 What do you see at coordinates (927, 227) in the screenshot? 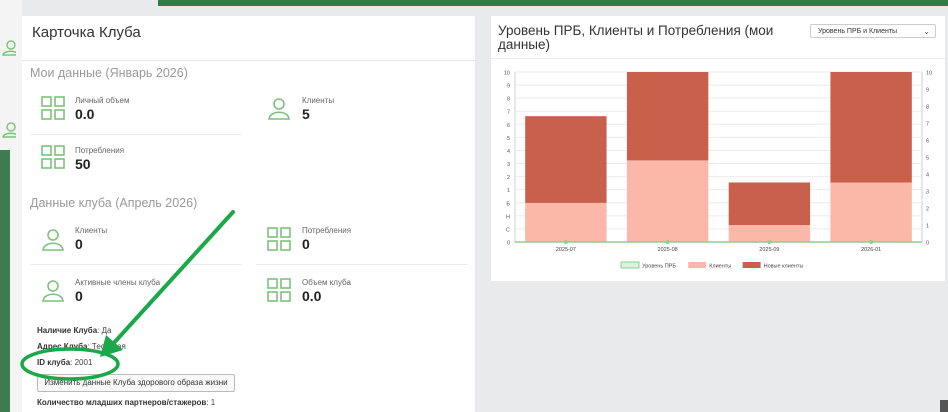
I see `y-right-tick-label: 1` at bounding box center [927, 227].